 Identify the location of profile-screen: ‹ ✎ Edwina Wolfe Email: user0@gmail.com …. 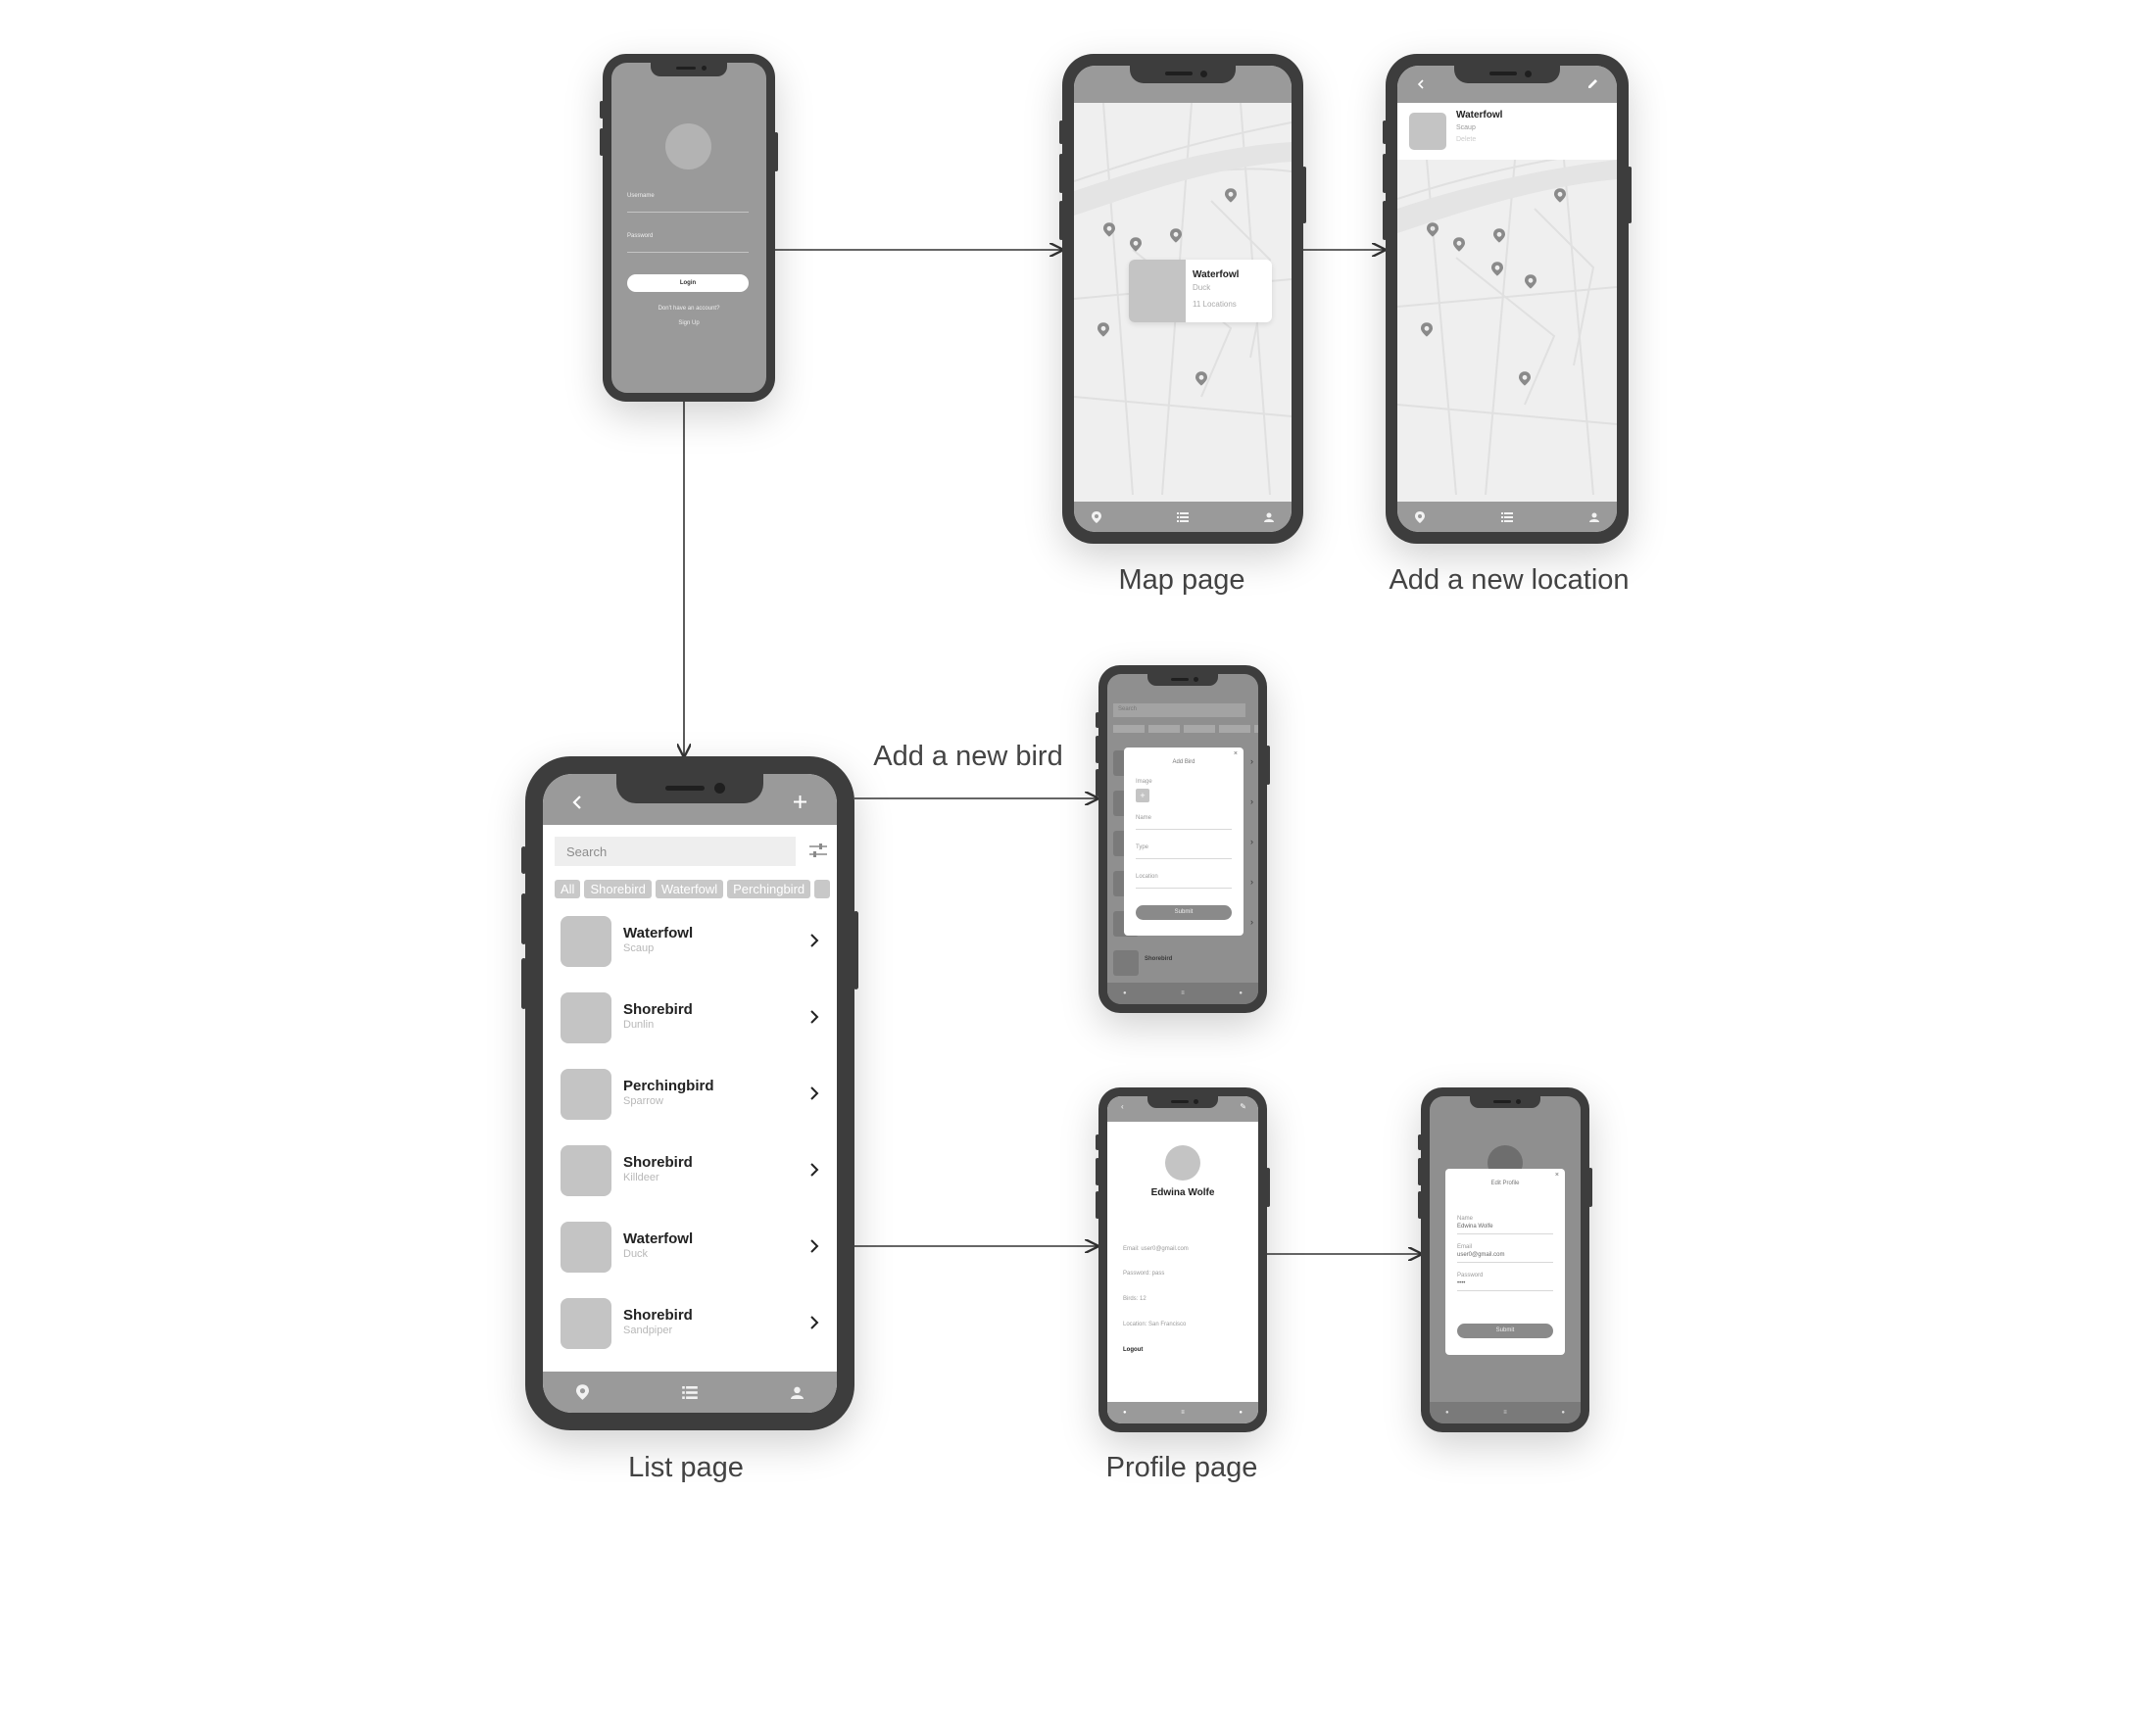
(1182, 1259).